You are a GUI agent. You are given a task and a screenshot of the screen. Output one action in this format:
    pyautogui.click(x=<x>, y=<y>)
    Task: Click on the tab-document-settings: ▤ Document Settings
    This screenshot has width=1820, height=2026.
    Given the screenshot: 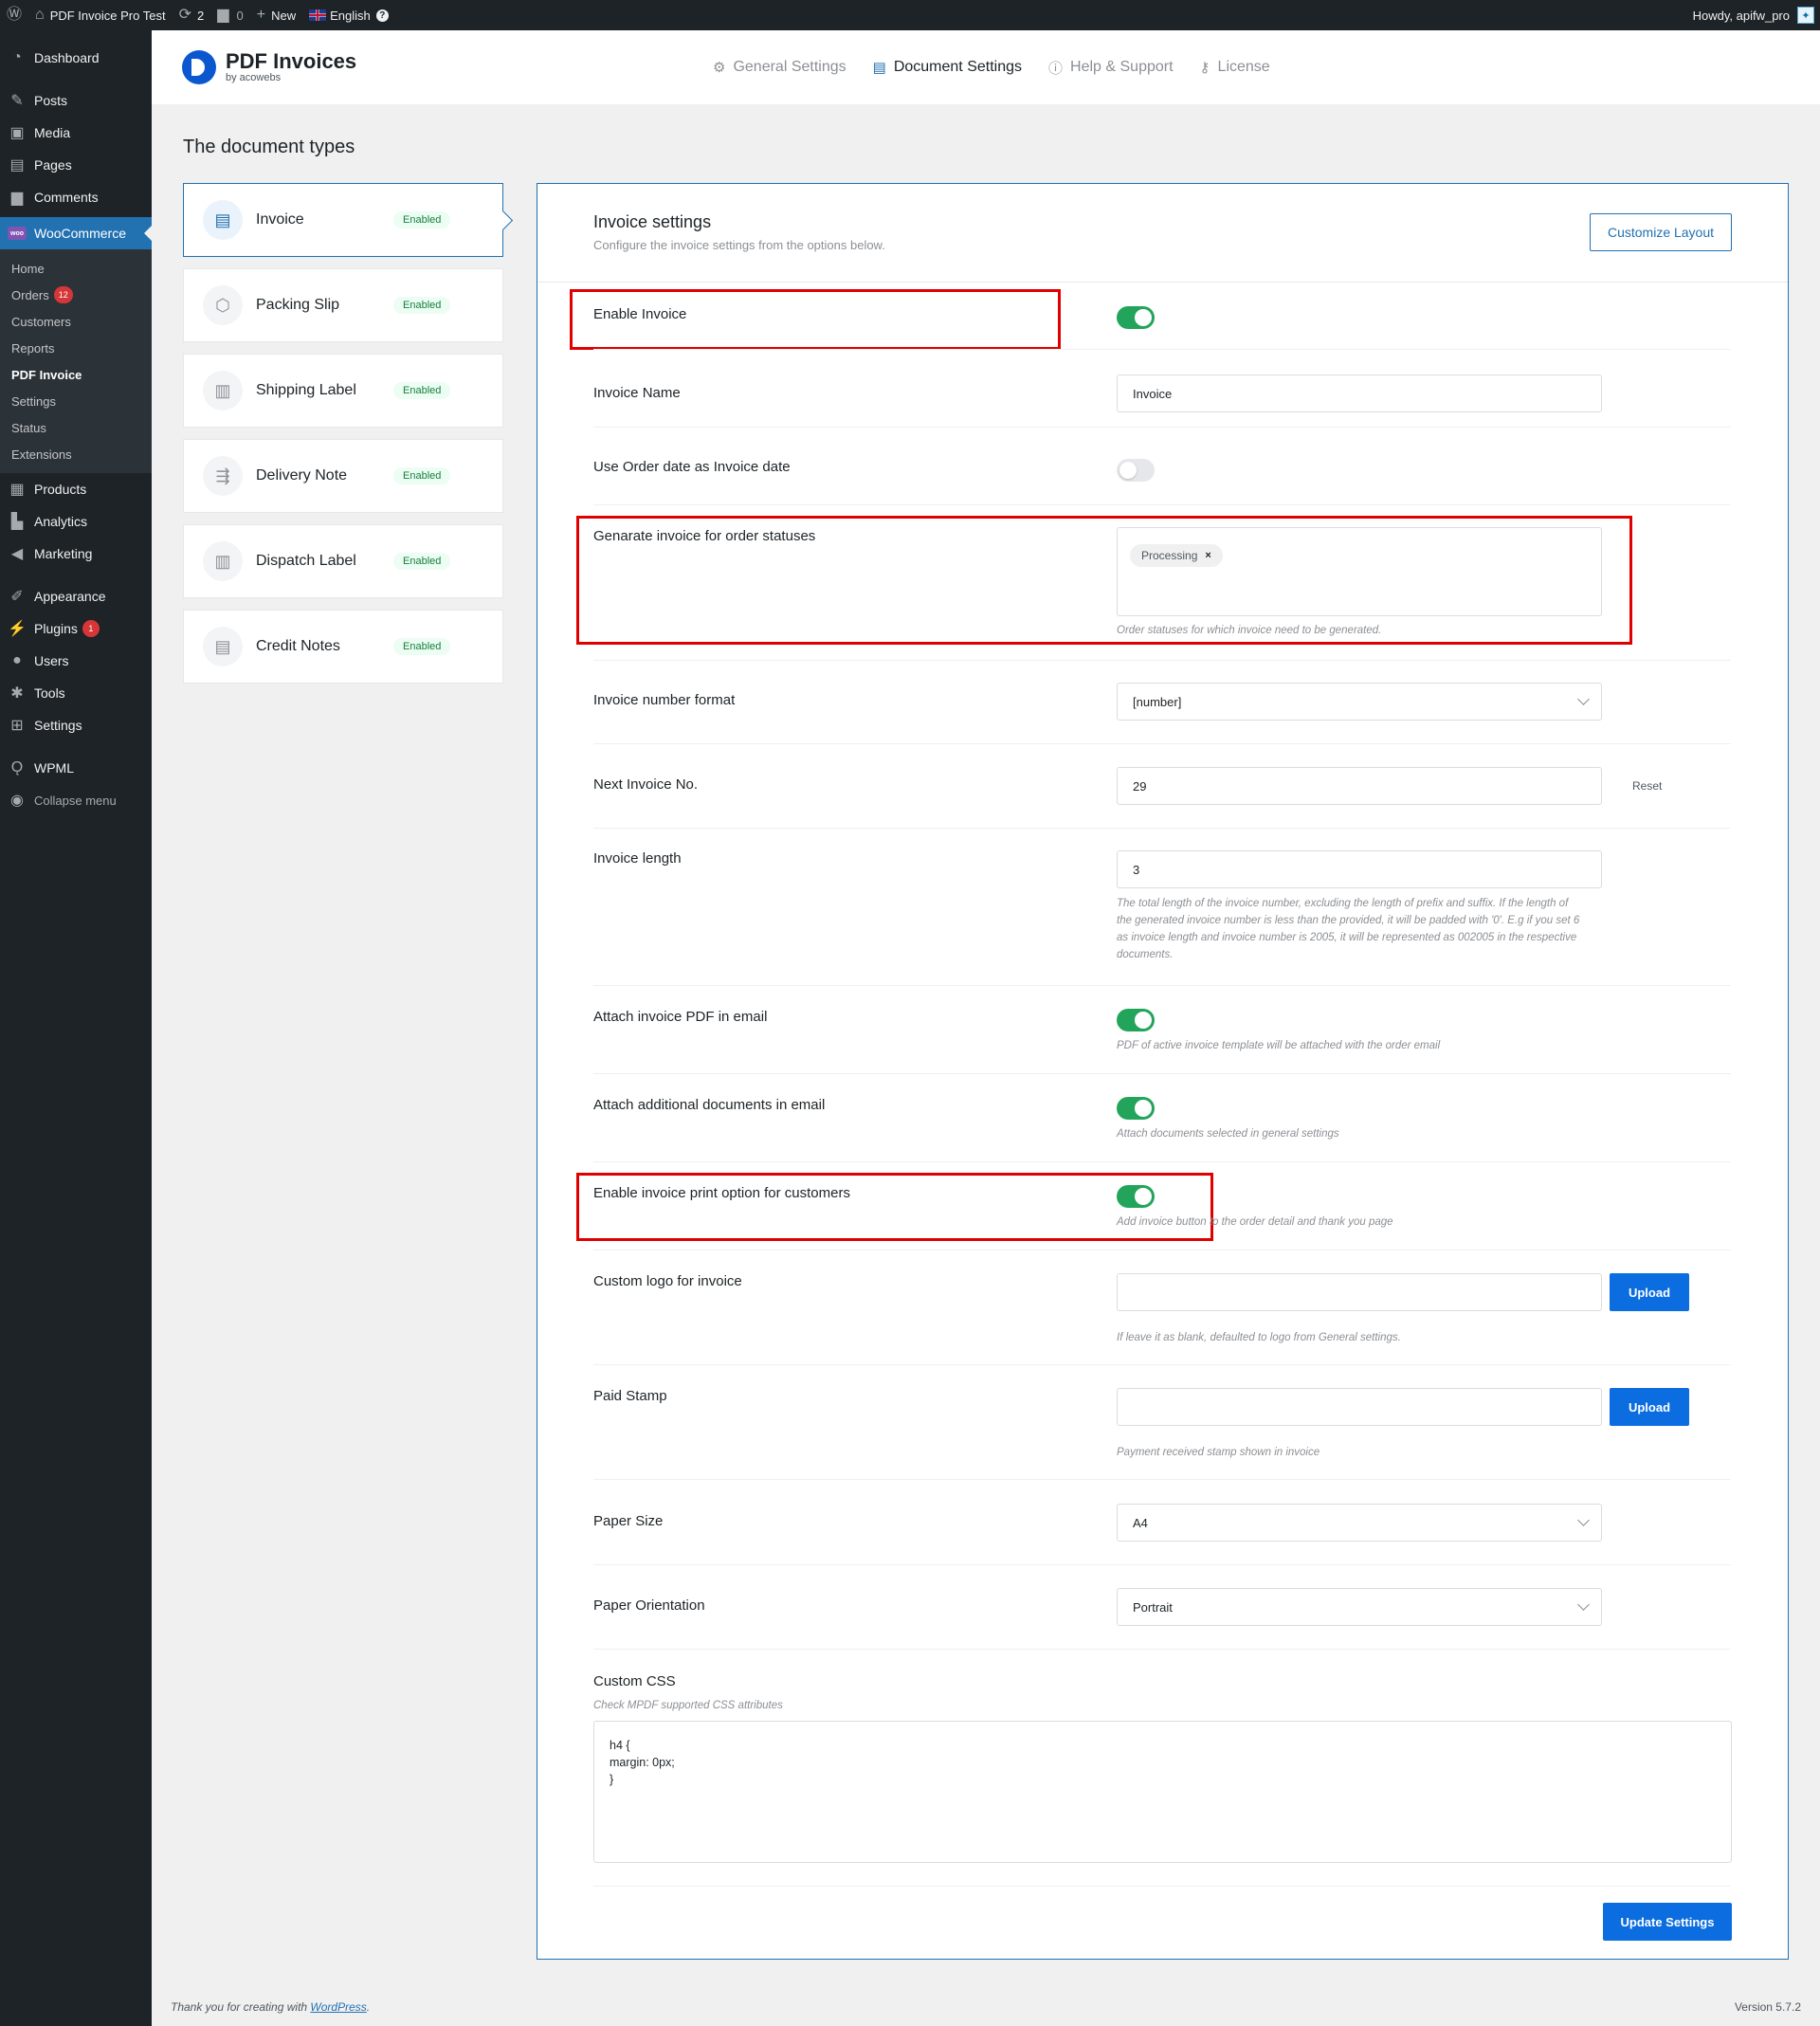 What is the action you would take?
    pyautogui.click(x=947, y=67)
    